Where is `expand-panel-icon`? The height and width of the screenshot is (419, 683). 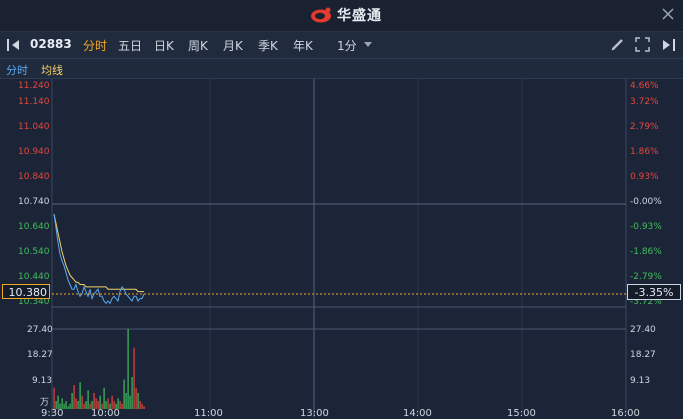
expand-panel-icon is located at coordinates (668, 45).